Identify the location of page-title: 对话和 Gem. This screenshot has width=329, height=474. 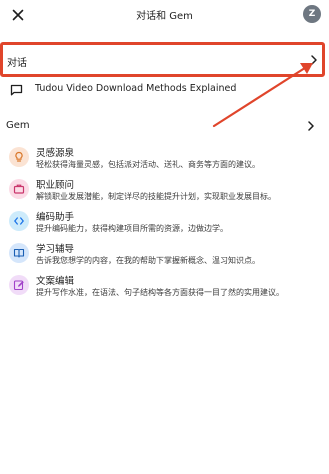
(164, 16).